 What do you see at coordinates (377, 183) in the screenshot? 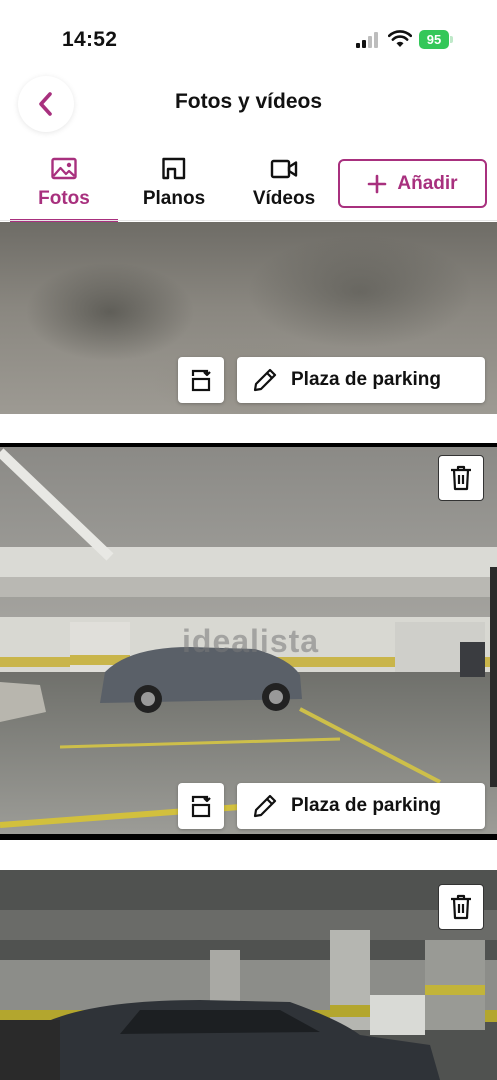
I see `plus-icon` at bounding box center [377, 183].